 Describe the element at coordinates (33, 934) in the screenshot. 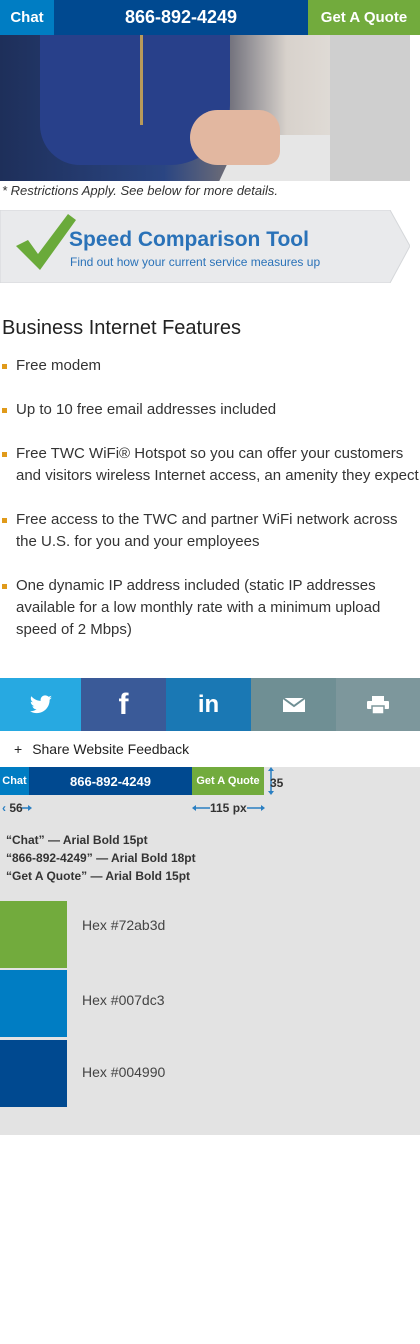

I see `color-swatch-green` at that location.